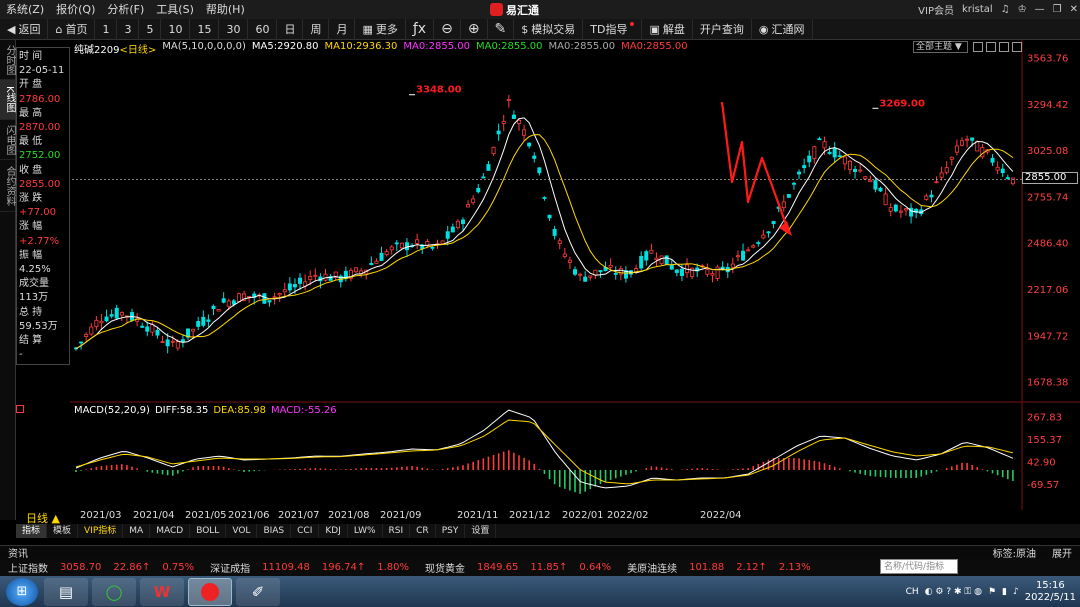  I want to click on expand-icon, so click(1004, 47).